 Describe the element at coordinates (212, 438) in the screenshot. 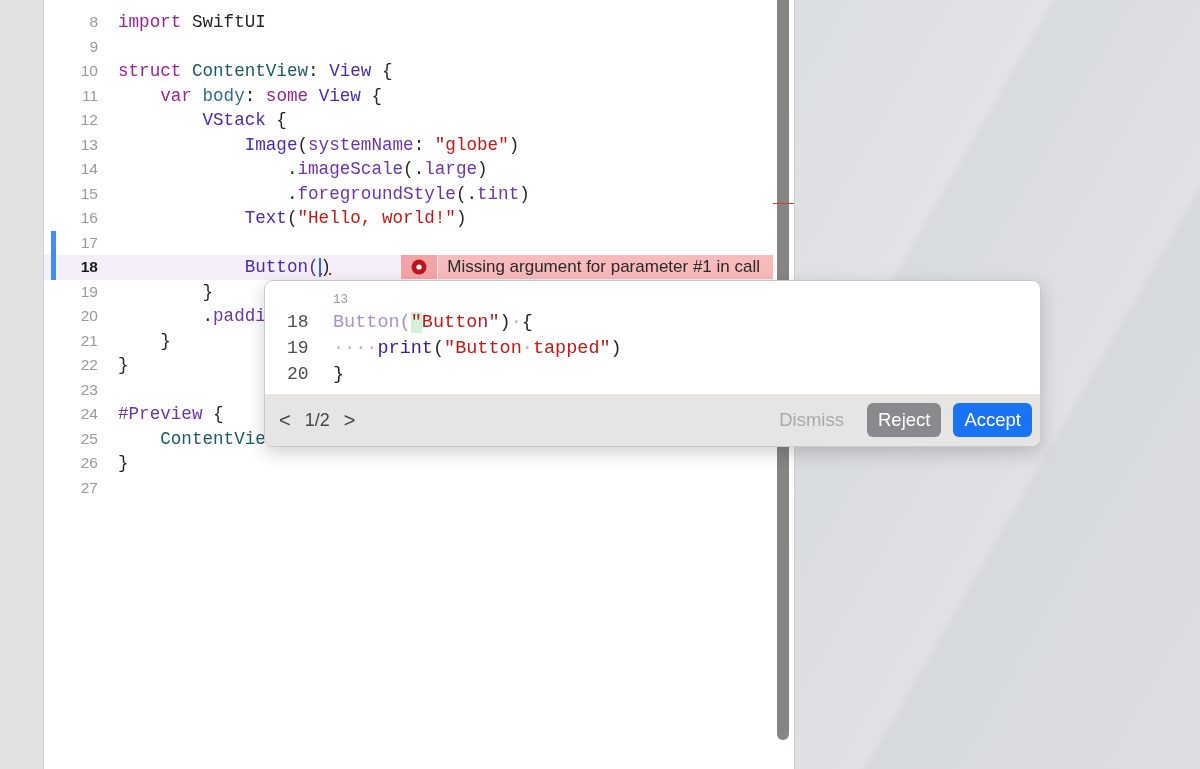

I see `code-line: ContentVie` at that location.